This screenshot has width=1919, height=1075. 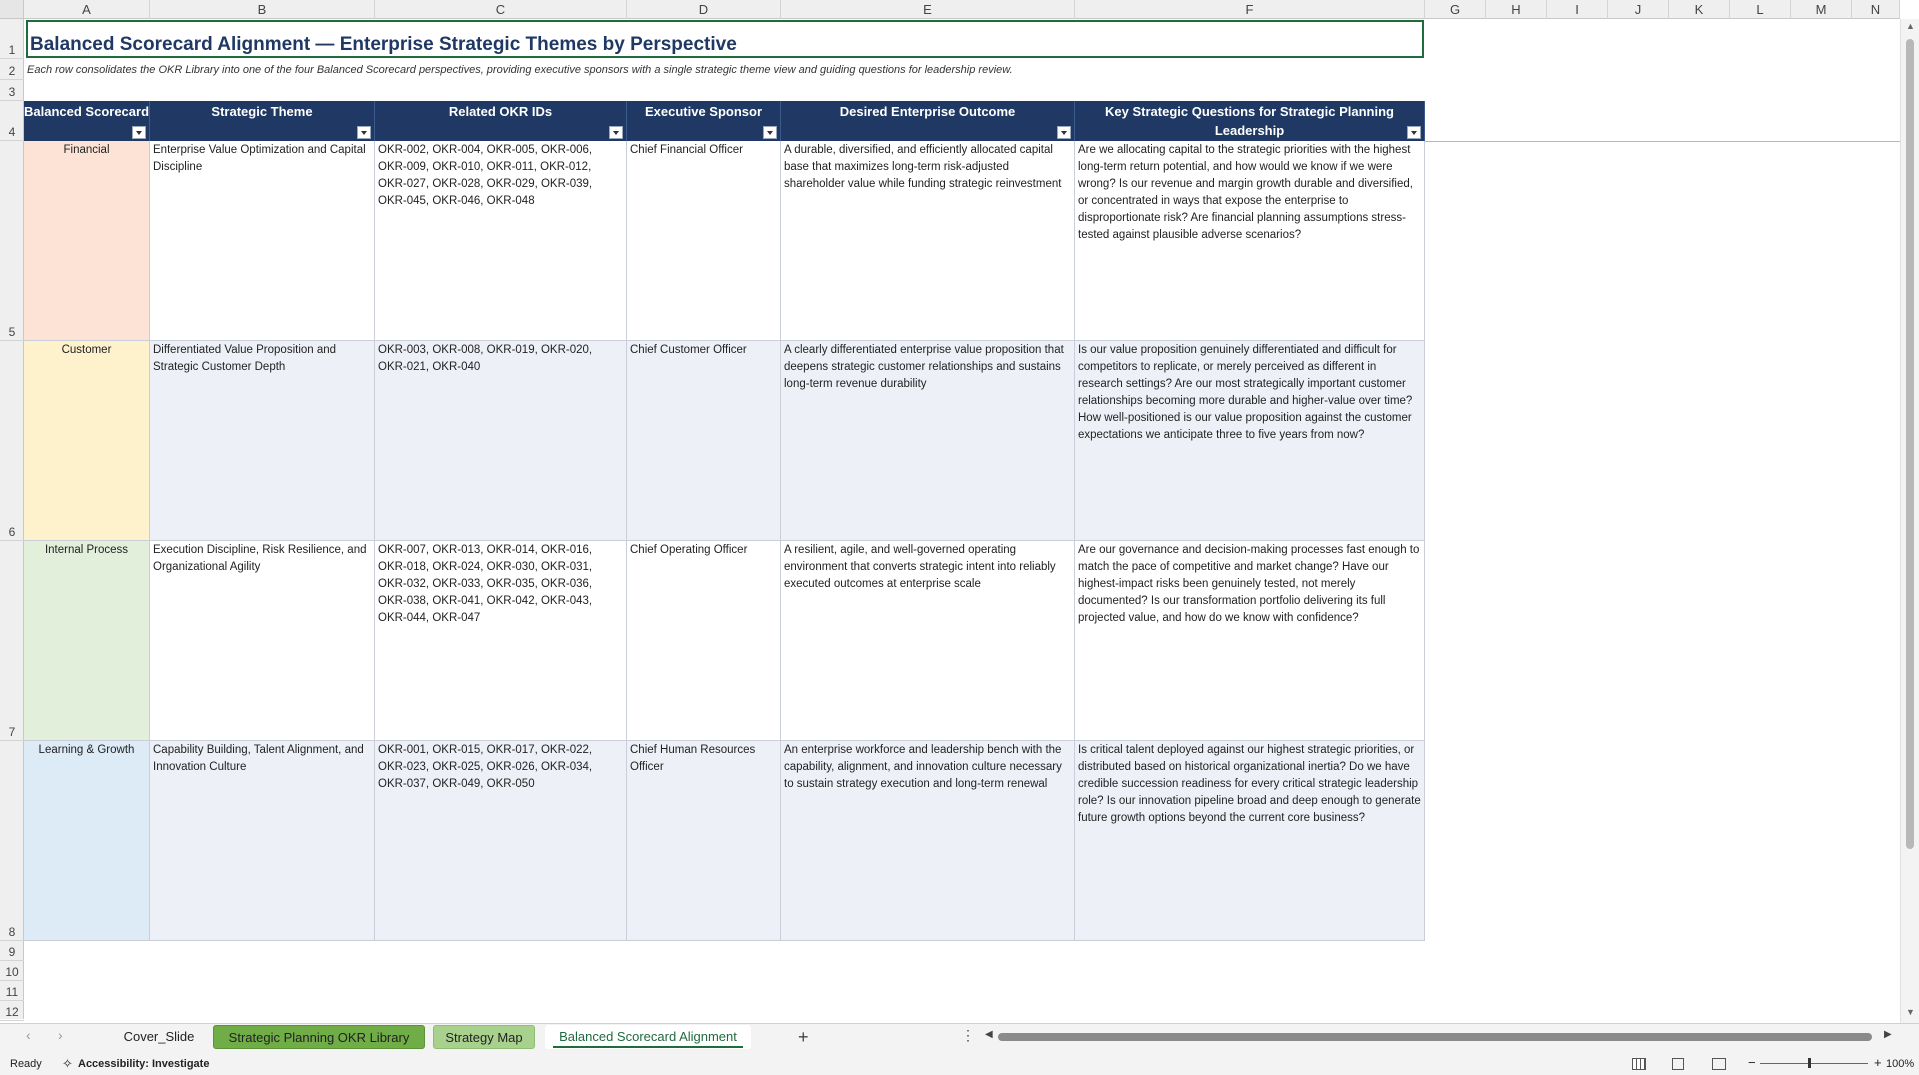 I want to click on column-header-c: C, so click(x=501, y=9).